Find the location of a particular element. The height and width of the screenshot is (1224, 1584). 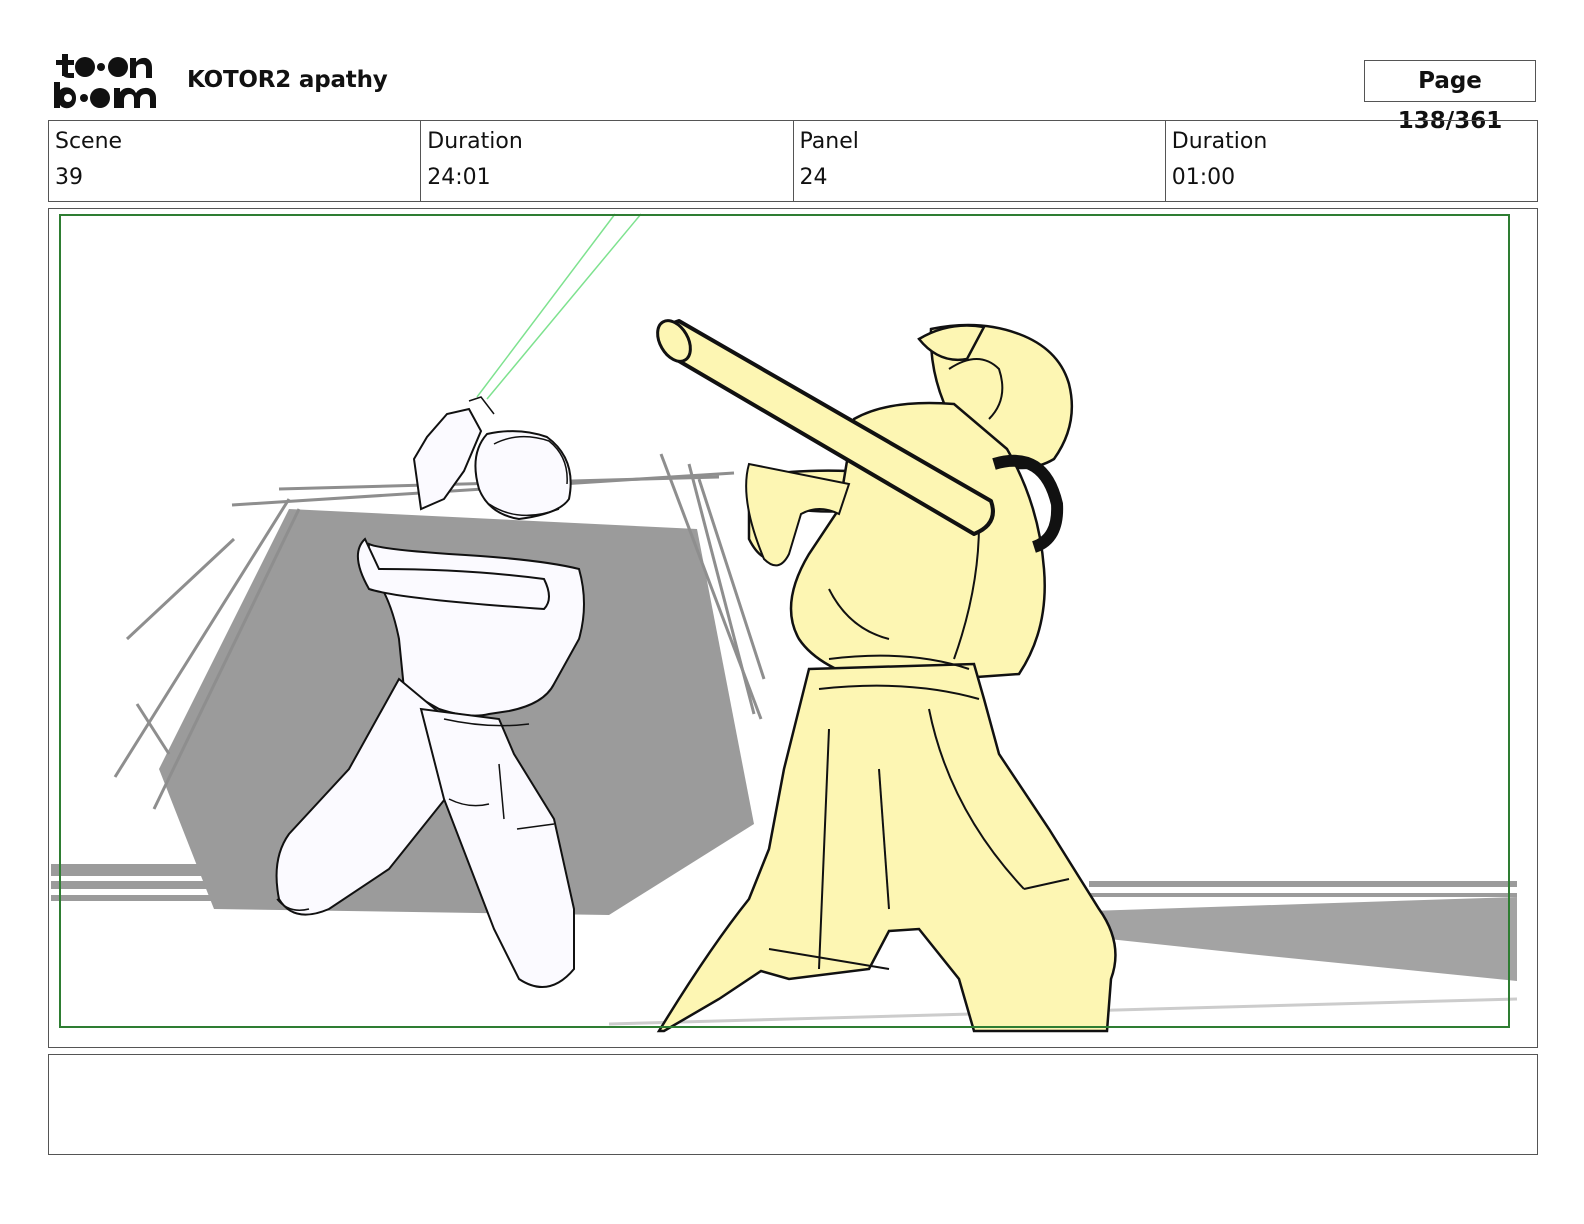

scene-label: Scene is located at coordinates (89, 141).